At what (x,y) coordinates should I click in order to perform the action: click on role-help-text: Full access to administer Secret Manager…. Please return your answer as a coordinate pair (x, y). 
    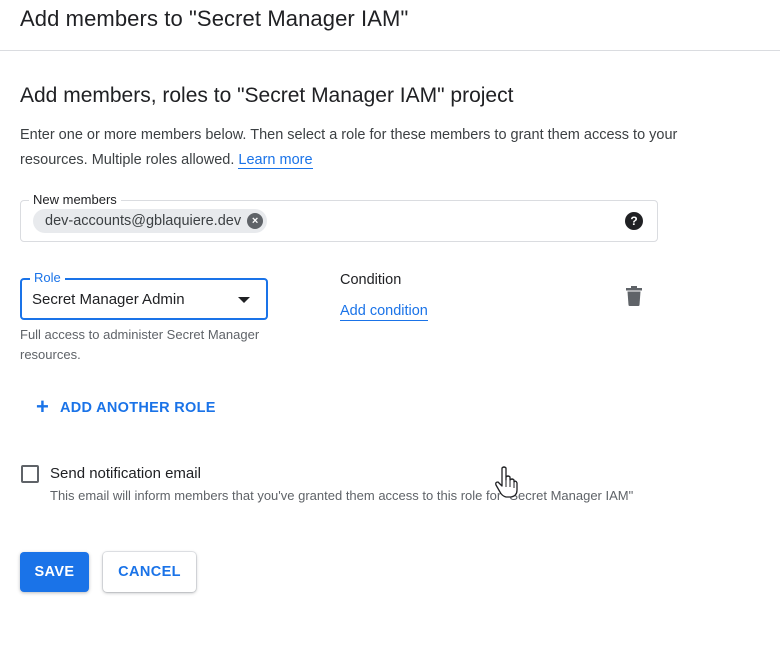
    Looking at the image, I should click on (140, 344).